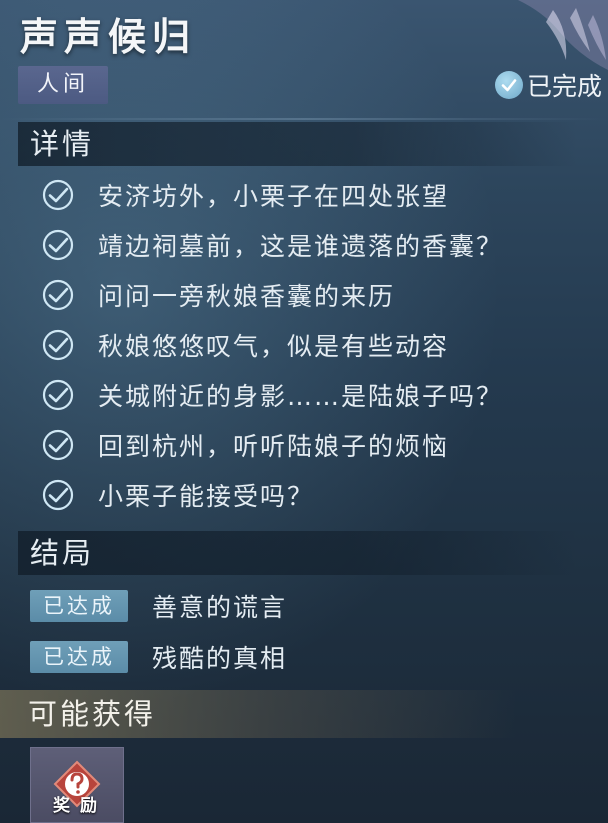  I want to click on task-item: 小栗子能接受吗？, so click(310, 495).